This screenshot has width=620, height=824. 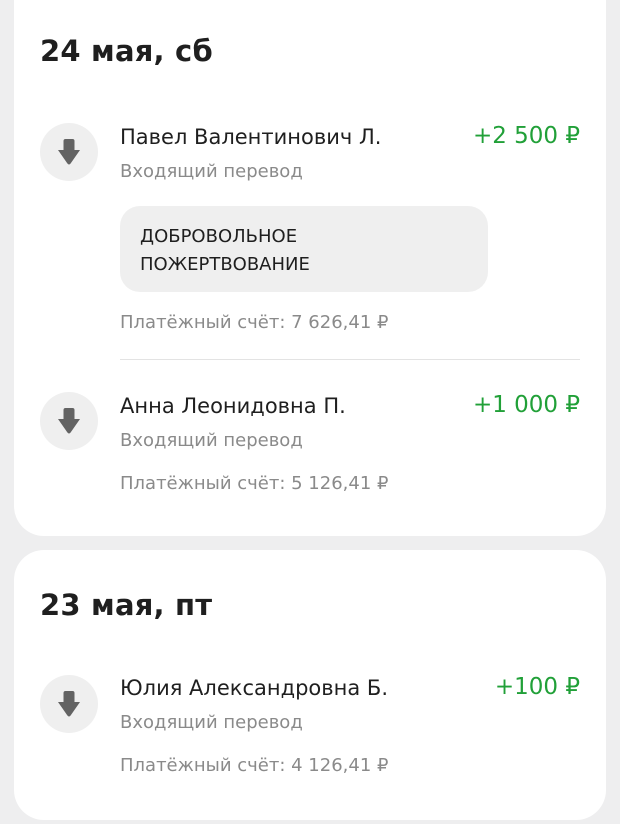 I want to click on transaction-sender-name: Павел Валентинович Л., so click(x=251, y=137).